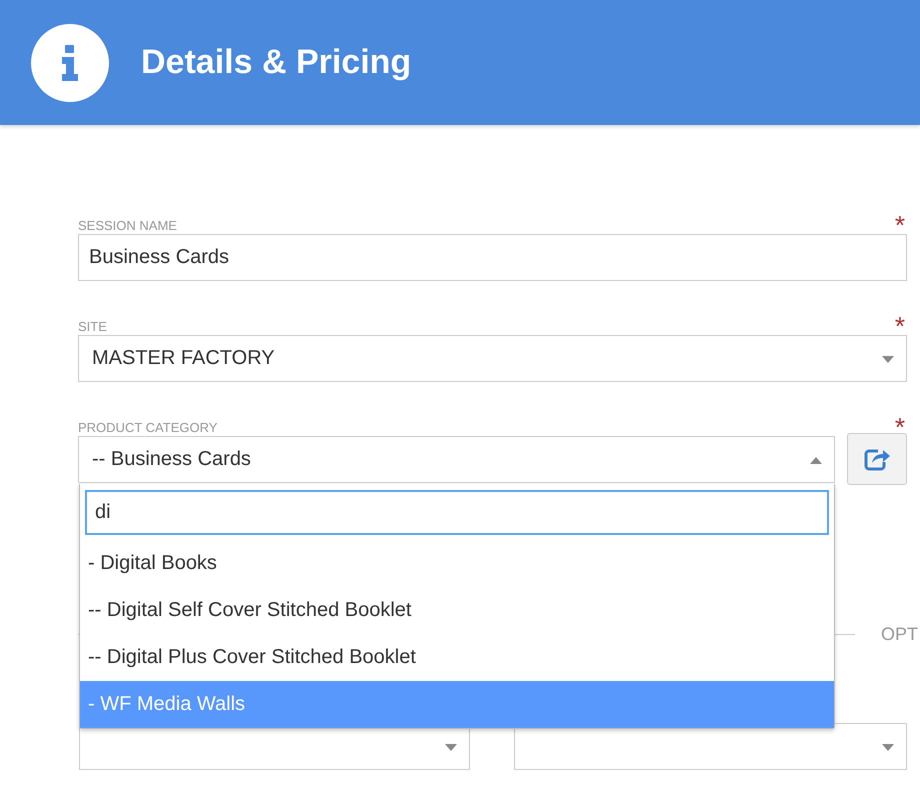  What do you see at coordinates (492, 358) in the screenshot?
I see `select-field: MASTER FACTORY` at bounding box center [492, 358].